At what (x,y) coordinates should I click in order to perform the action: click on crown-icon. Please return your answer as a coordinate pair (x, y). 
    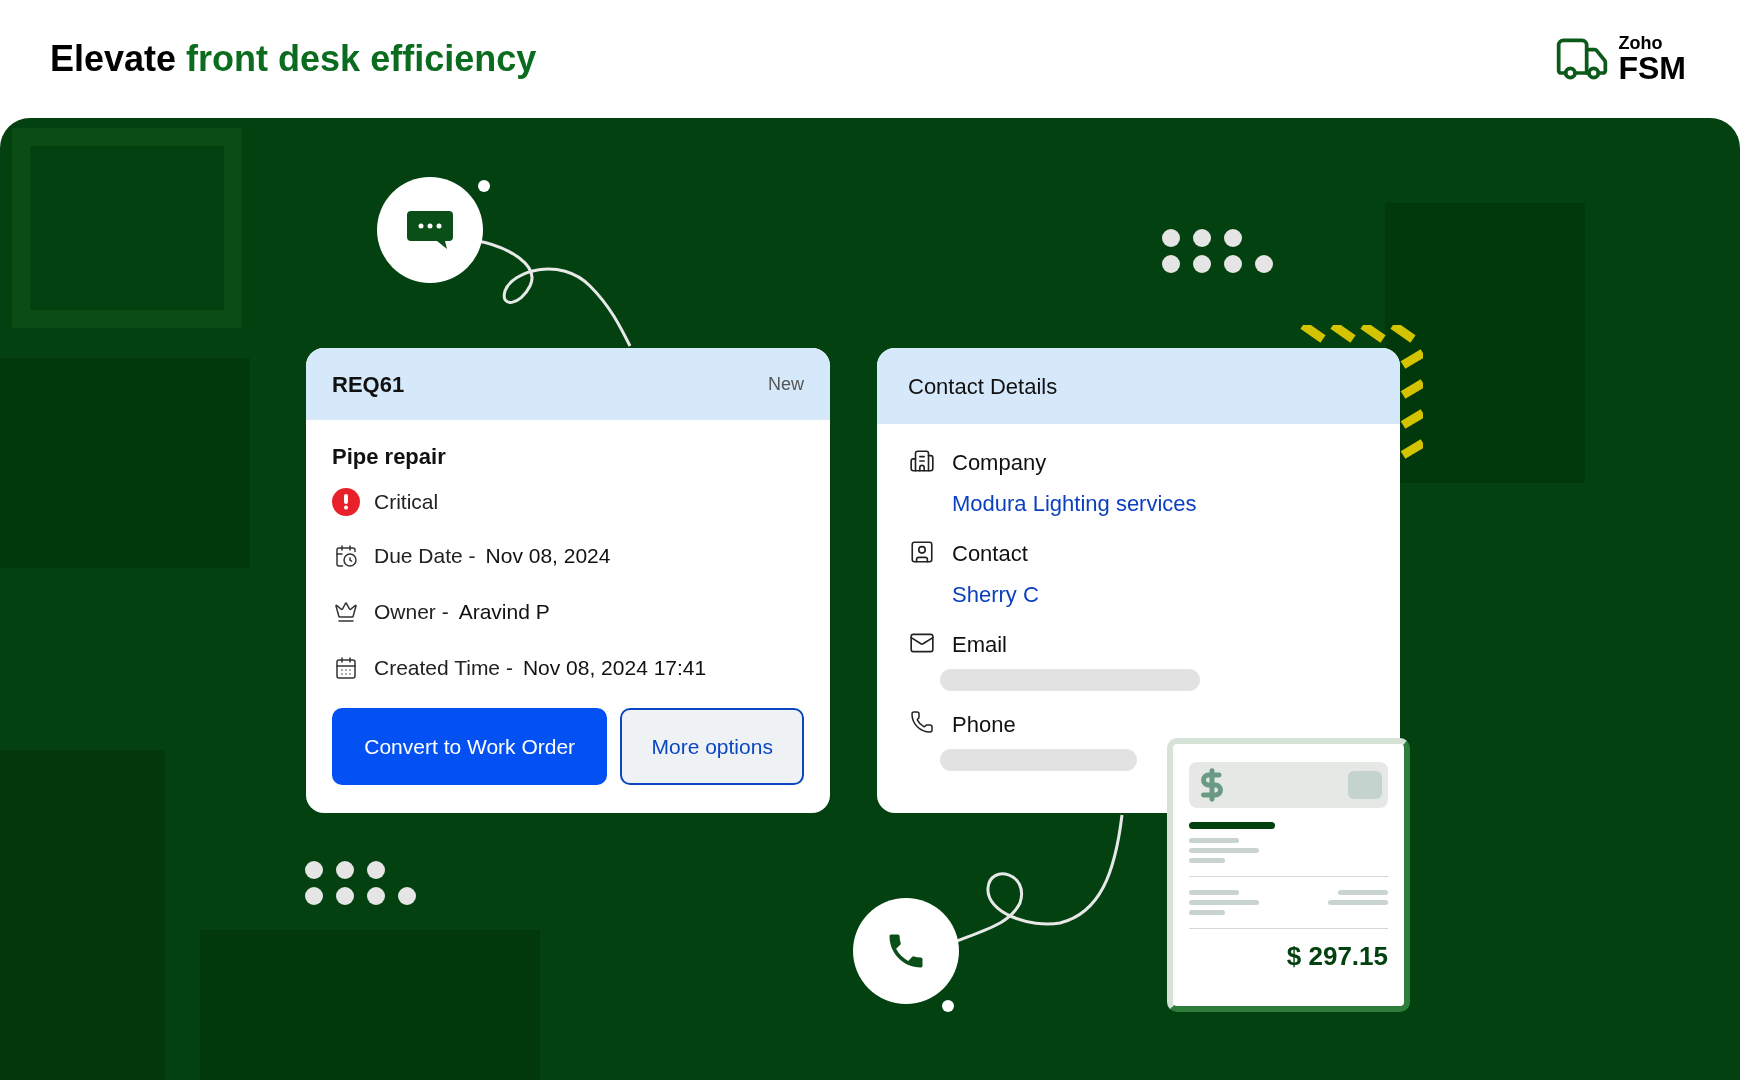
    Looking at the image, I should click on (346, 612).